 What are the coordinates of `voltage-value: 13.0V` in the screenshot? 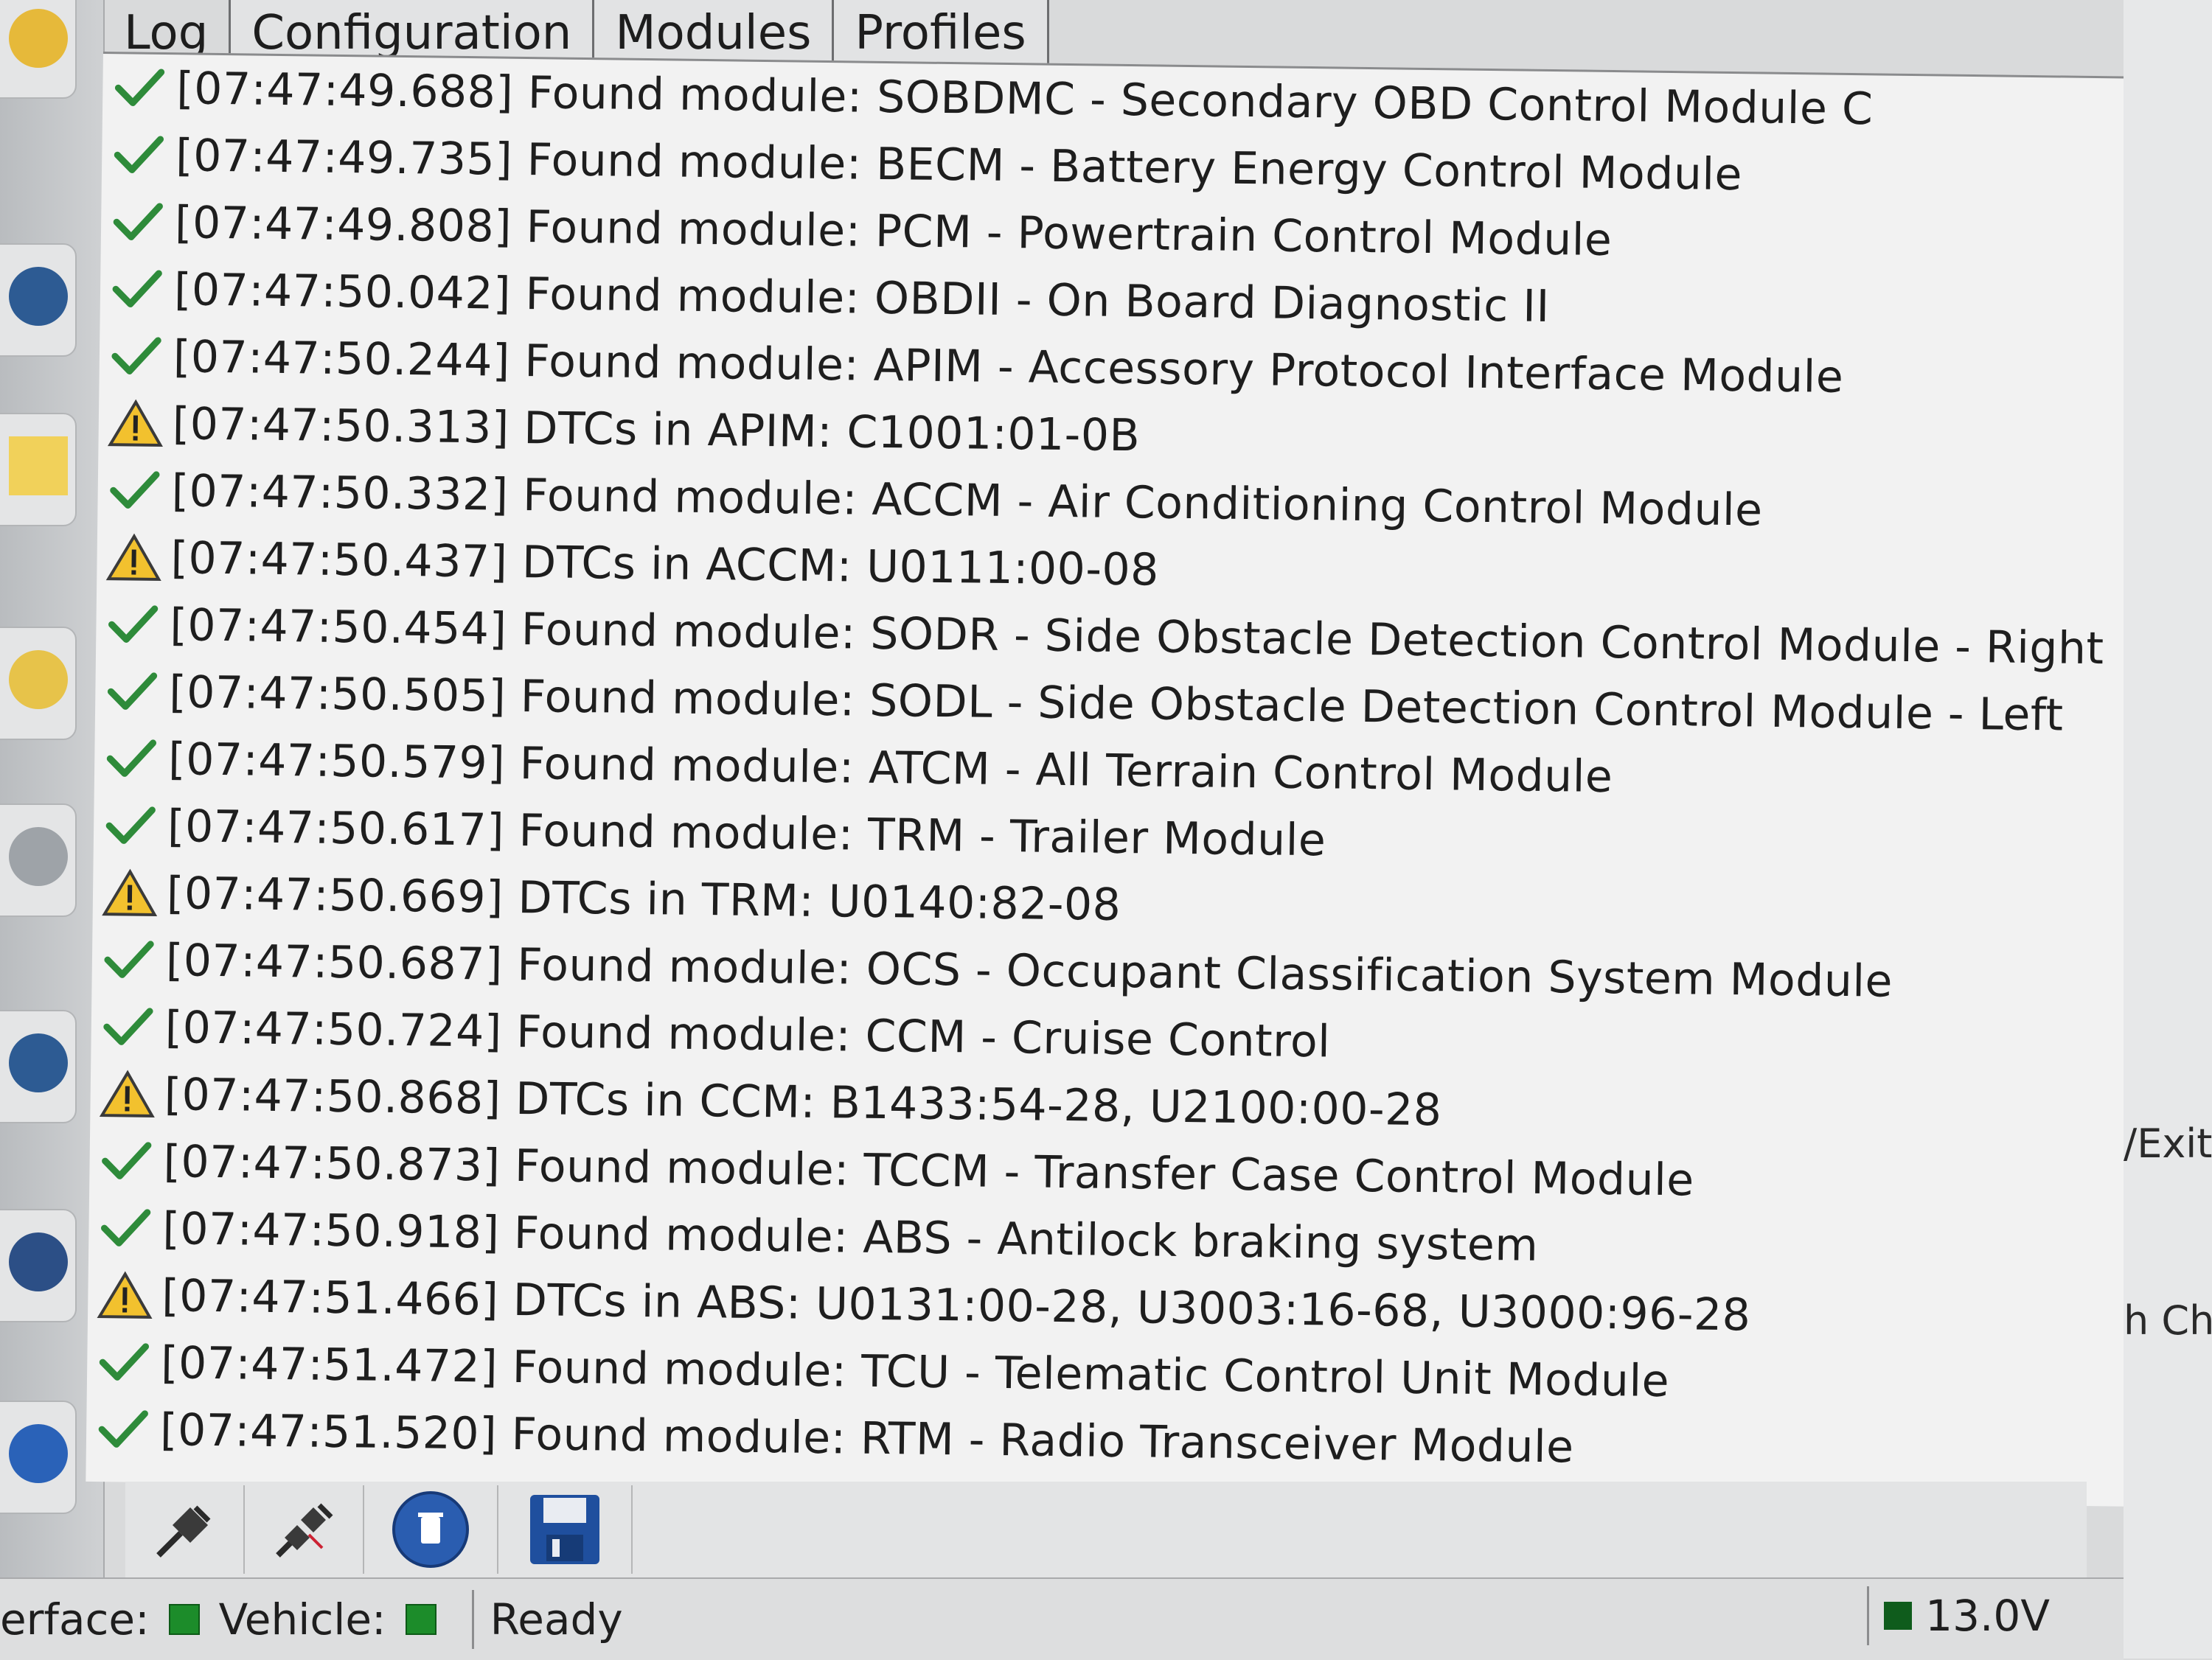 It's located at (1987, 1616).